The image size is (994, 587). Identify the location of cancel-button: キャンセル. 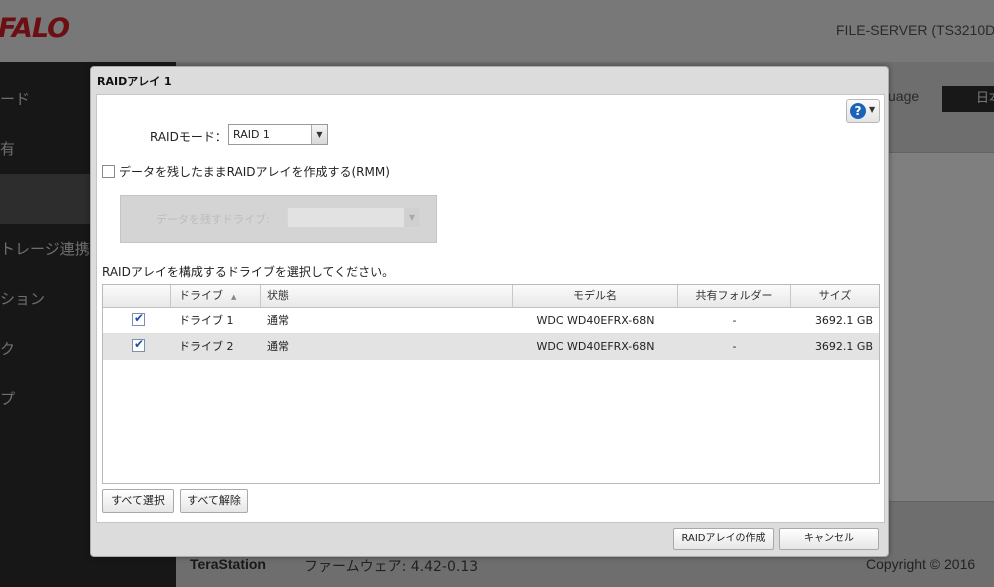
(829, 539).